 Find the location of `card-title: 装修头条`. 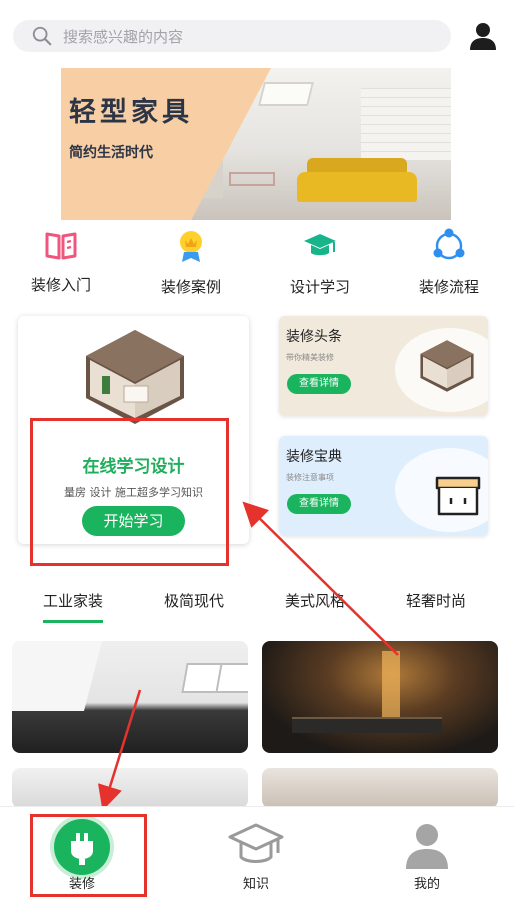

card-title: 装修头条 is located at coordinates (314, 337).